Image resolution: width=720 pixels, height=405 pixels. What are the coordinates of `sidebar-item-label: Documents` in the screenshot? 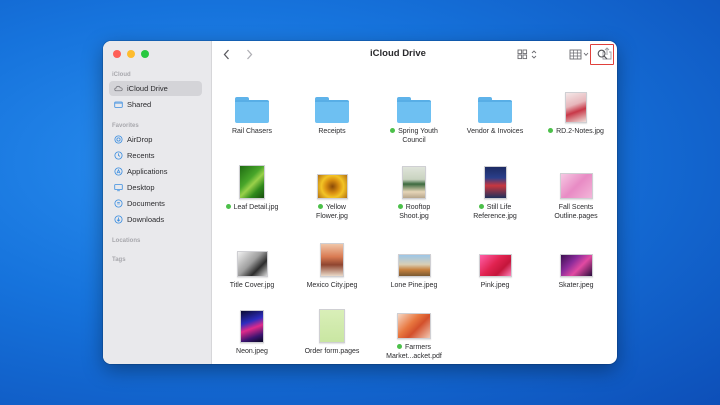 It's located at (146, 203).